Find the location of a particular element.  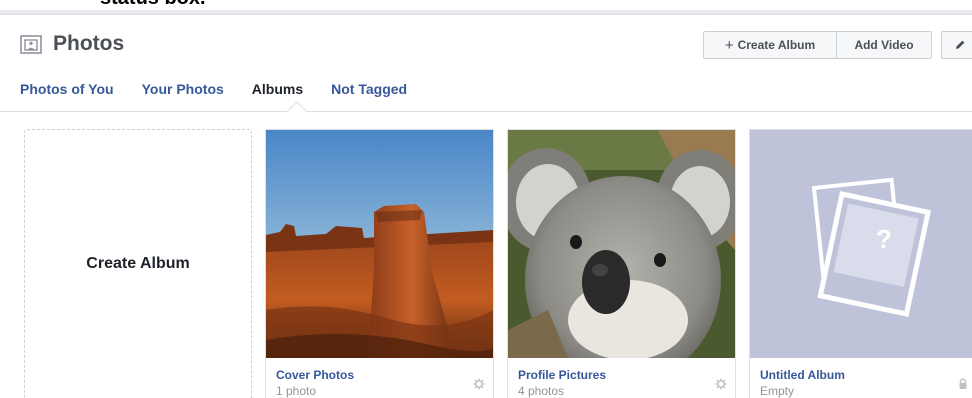

album-placeholder-thumbnail: ? is located at coordinates (861, 244).